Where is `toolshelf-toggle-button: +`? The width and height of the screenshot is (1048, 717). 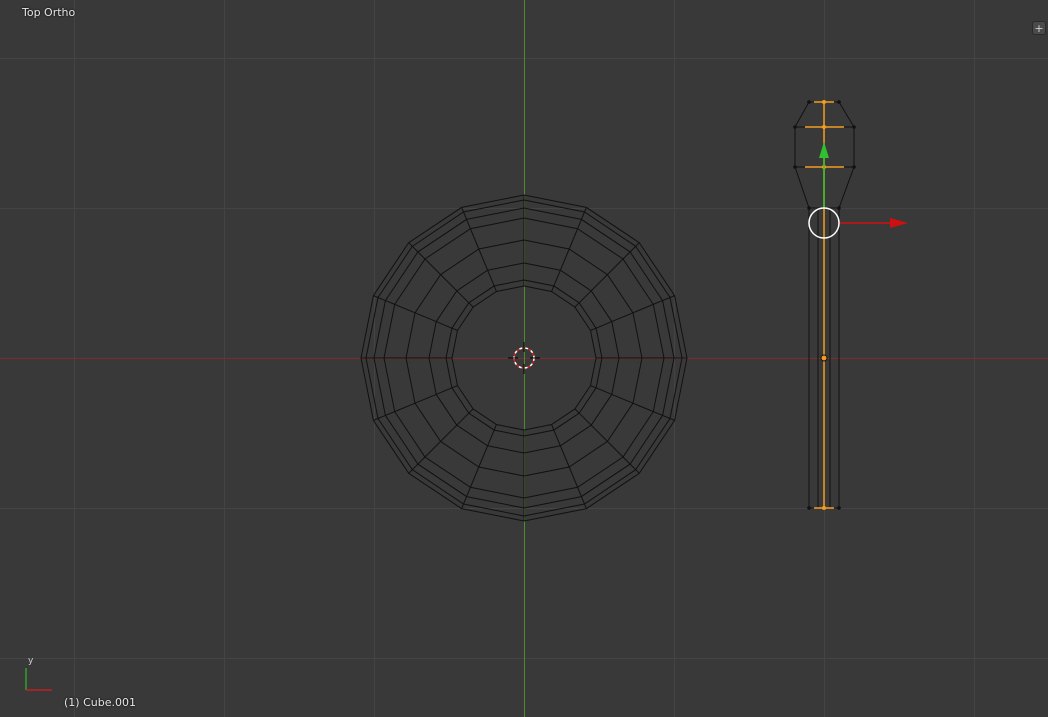 toolshelf-toggle-button: + is located at coordinates (1039, 28).